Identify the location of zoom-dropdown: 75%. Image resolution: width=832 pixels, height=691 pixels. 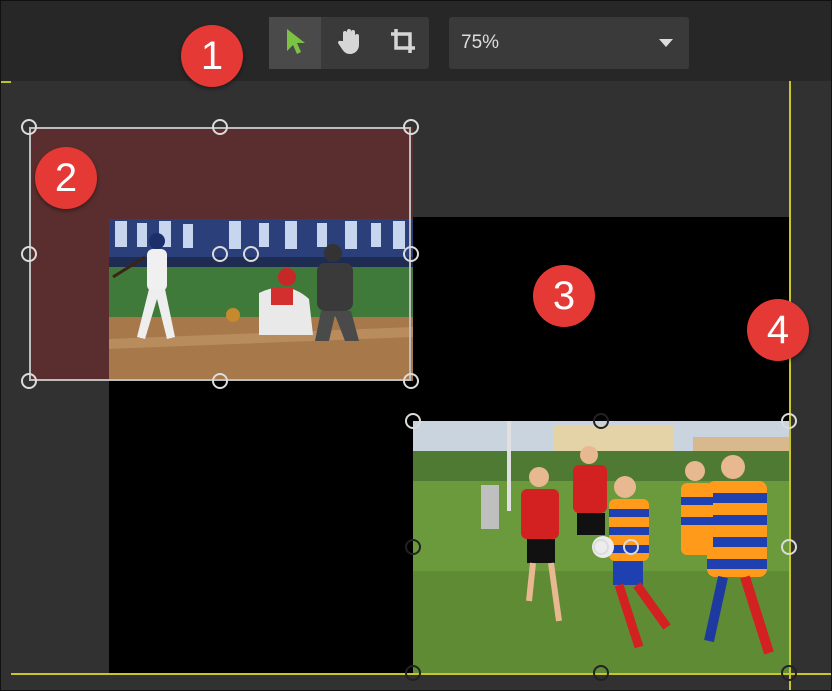
(569, 43).